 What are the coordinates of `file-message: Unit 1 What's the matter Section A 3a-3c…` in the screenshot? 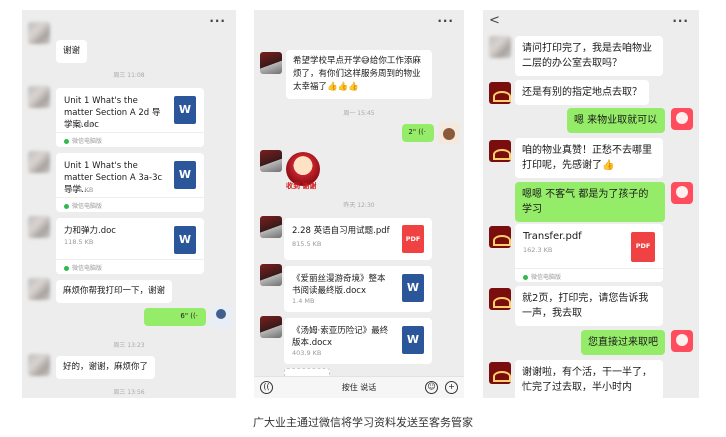 It's located at (130, 182).